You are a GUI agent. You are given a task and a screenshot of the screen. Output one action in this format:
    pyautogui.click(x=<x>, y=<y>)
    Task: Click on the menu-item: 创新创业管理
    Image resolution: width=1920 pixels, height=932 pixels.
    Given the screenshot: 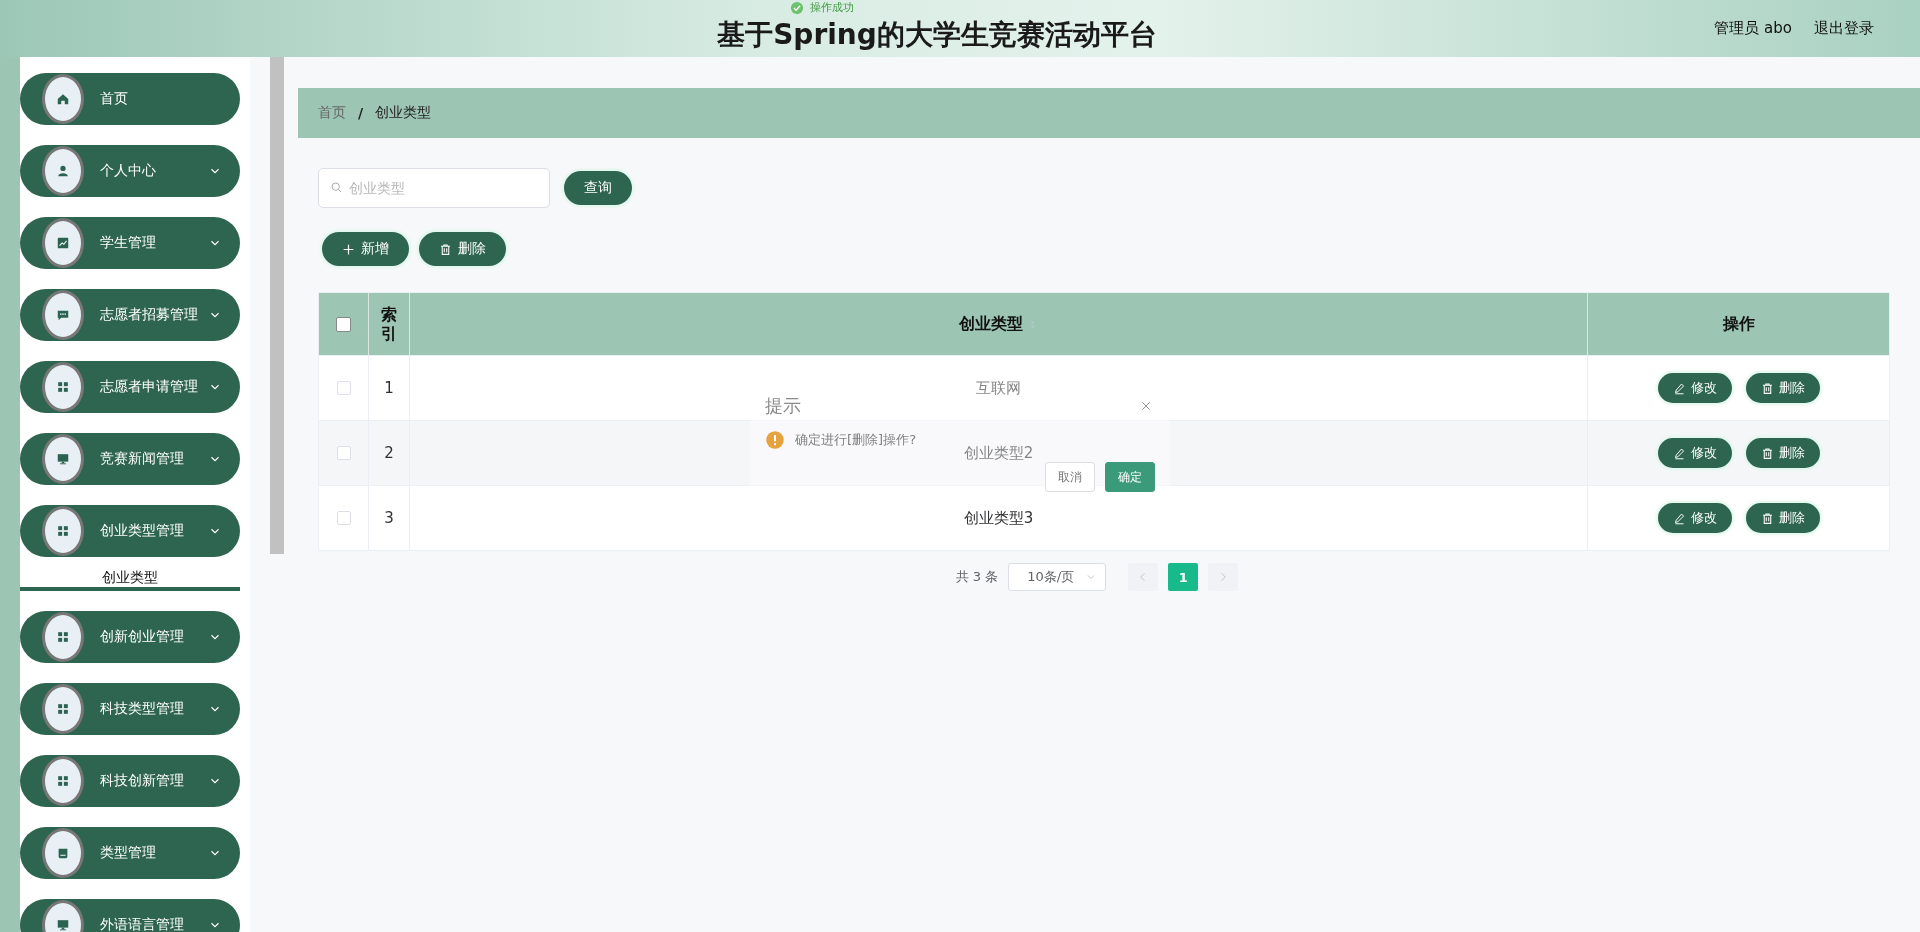 What is the action you would take?
    pyautogui.click(x=130, y=637)
    